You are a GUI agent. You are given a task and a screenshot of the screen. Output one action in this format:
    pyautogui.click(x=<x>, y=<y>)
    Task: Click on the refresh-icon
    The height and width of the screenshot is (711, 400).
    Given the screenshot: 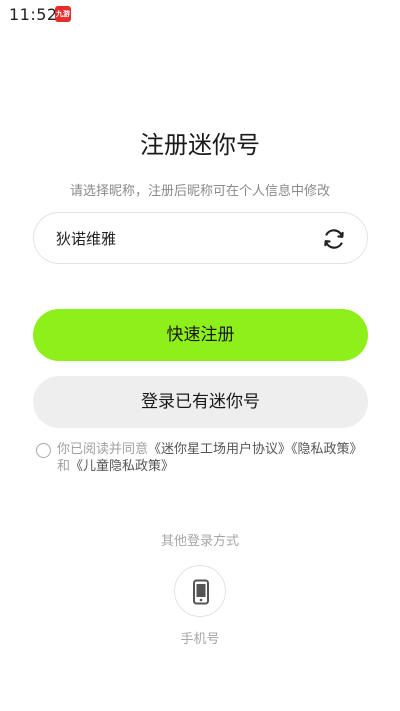 What is the action you would take?
    pyautogui.click(x=334, y=239)
    